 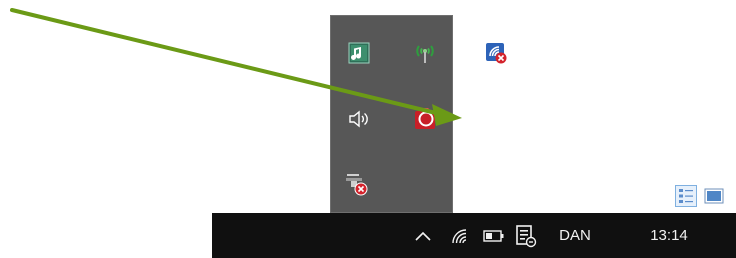 What do you see at coordinates (526, 235) in the screenshot?
I see `notes-icon` at bounding box center [526, 235].